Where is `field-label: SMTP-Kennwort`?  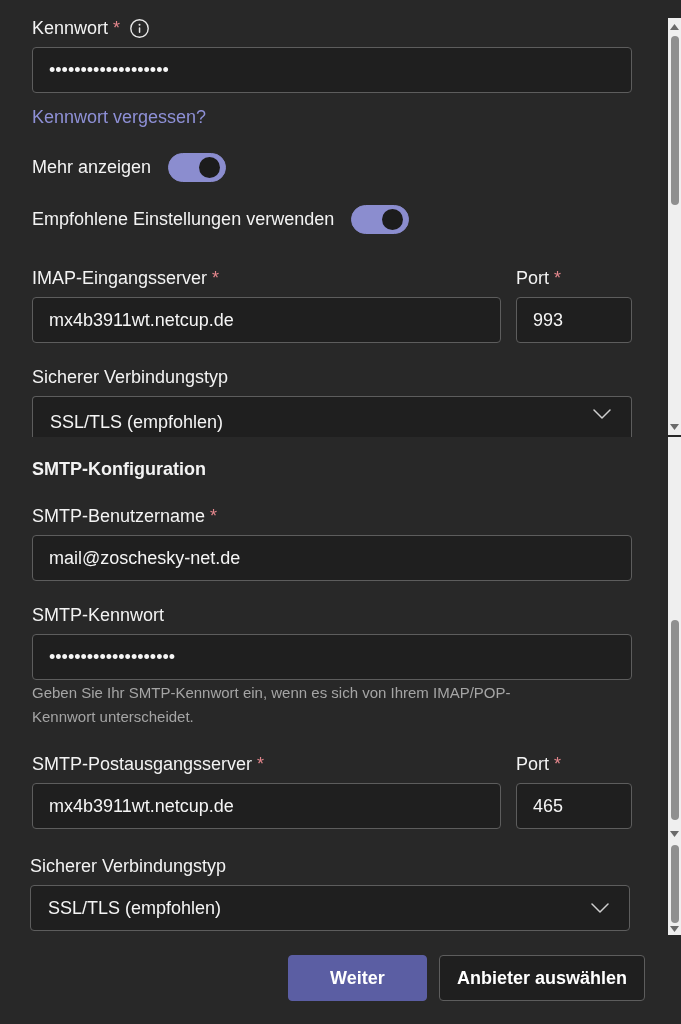 field-label: SMTP-Kennwort is located at coordinates (98, 615).